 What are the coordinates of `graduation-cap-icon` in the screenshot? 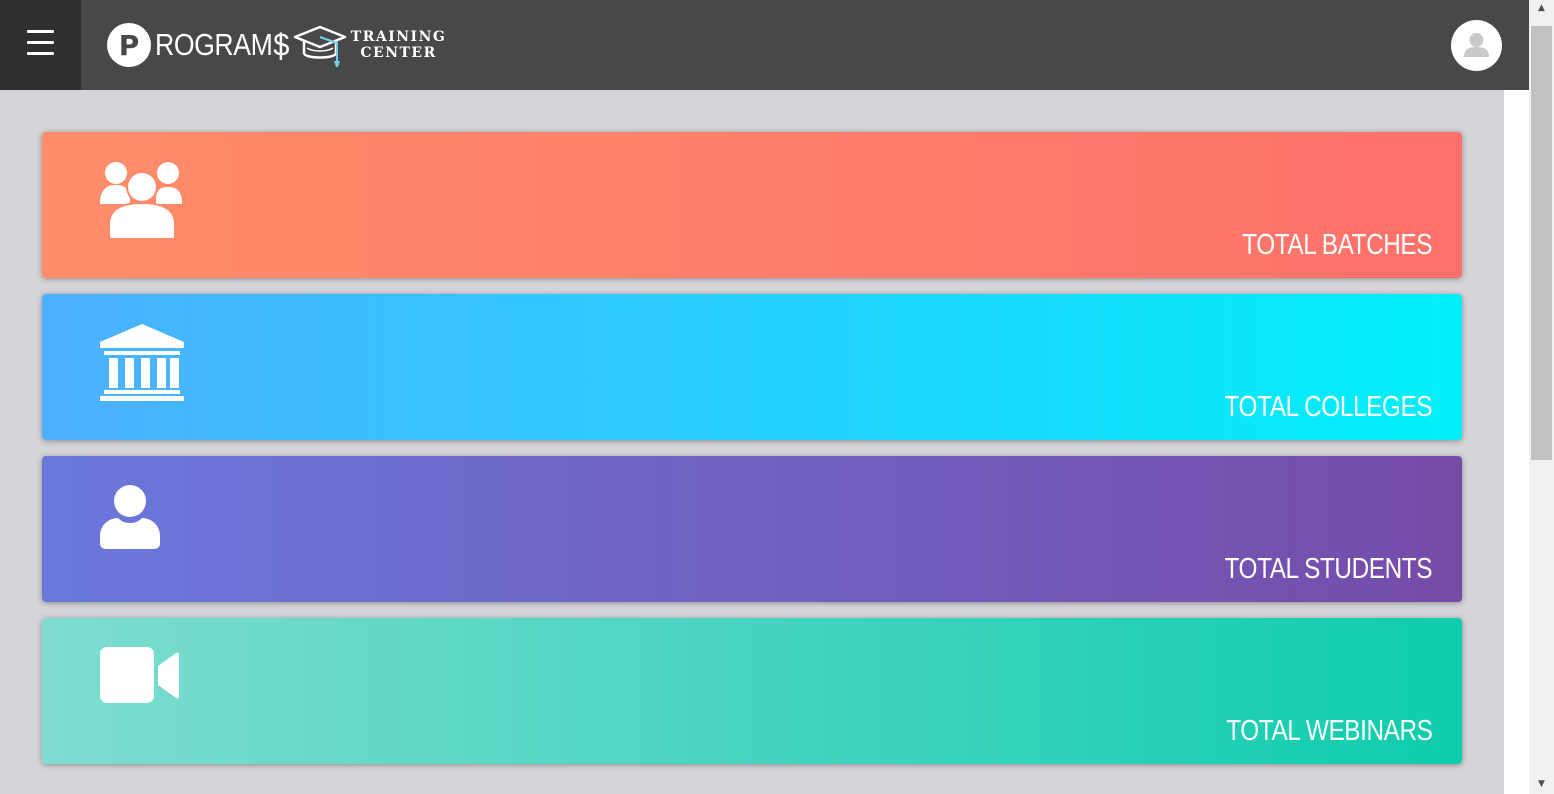 It's located at (320, 46).